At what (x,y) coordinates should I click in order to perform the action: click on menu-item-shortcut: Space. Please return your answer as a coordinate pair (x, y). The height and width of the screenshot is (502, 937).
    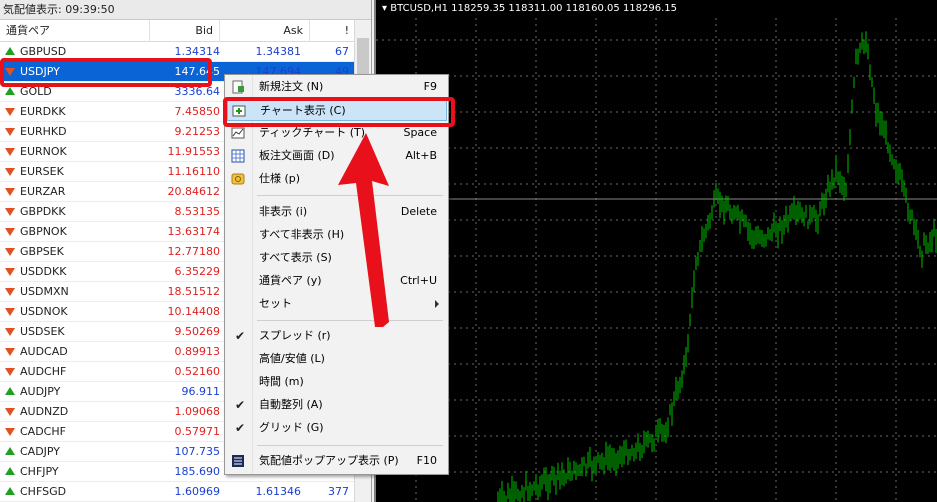
    Looking at the image, I should click on (420, 132).